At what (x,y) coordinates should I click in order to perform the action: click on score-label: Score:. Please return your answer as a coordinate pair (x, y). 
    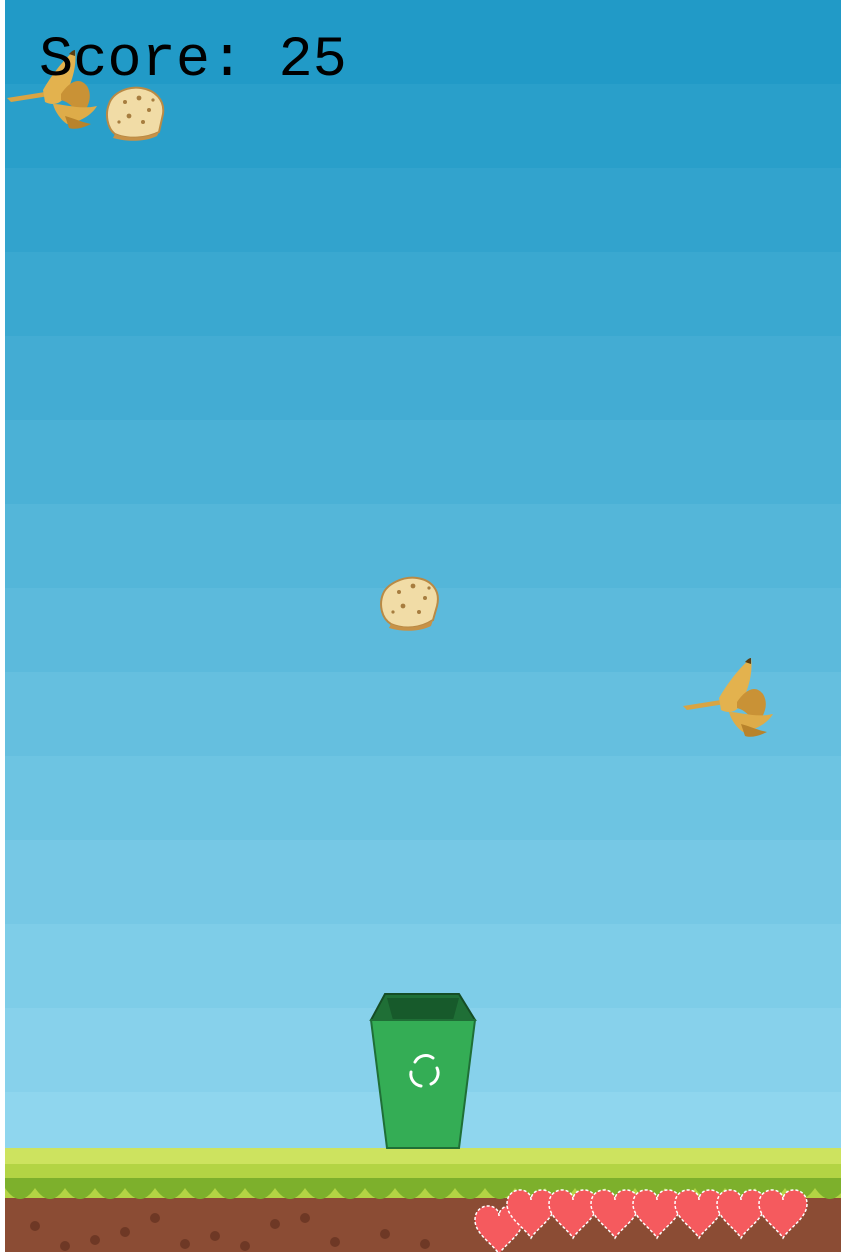
    Looking at the image, I should click on (142, 61).